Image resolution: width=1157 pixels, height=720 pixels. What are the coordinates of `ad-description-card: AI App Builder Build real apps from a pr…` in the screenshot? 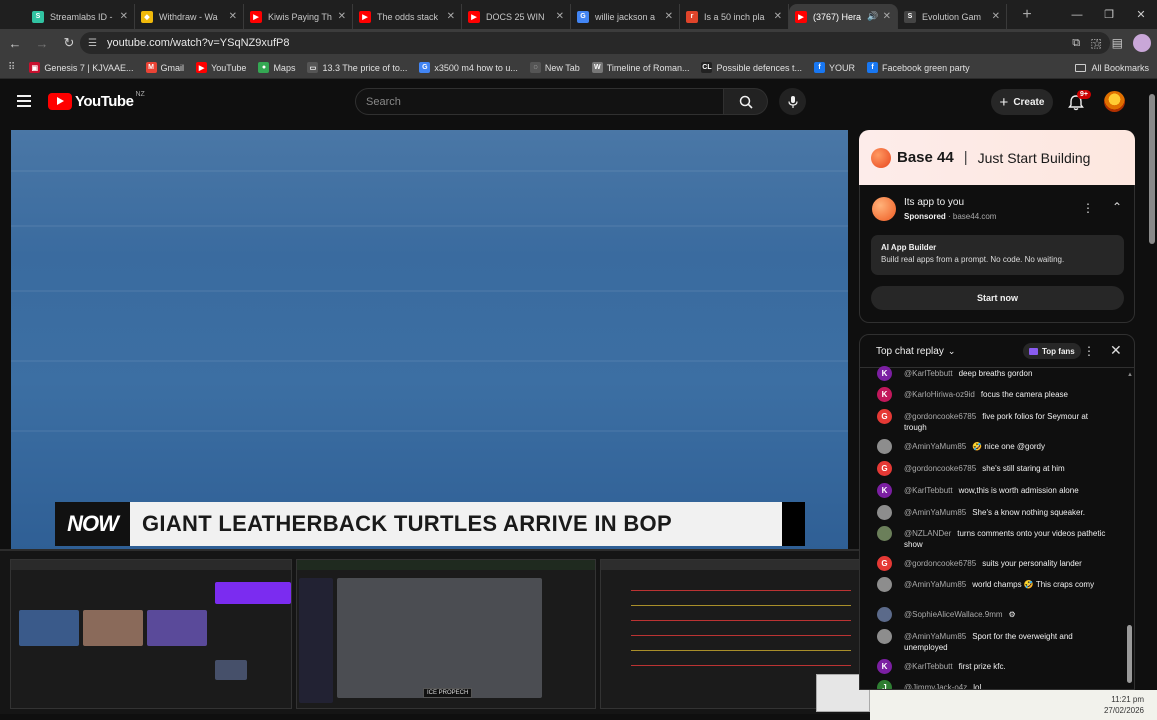 It's located at (997, 255).